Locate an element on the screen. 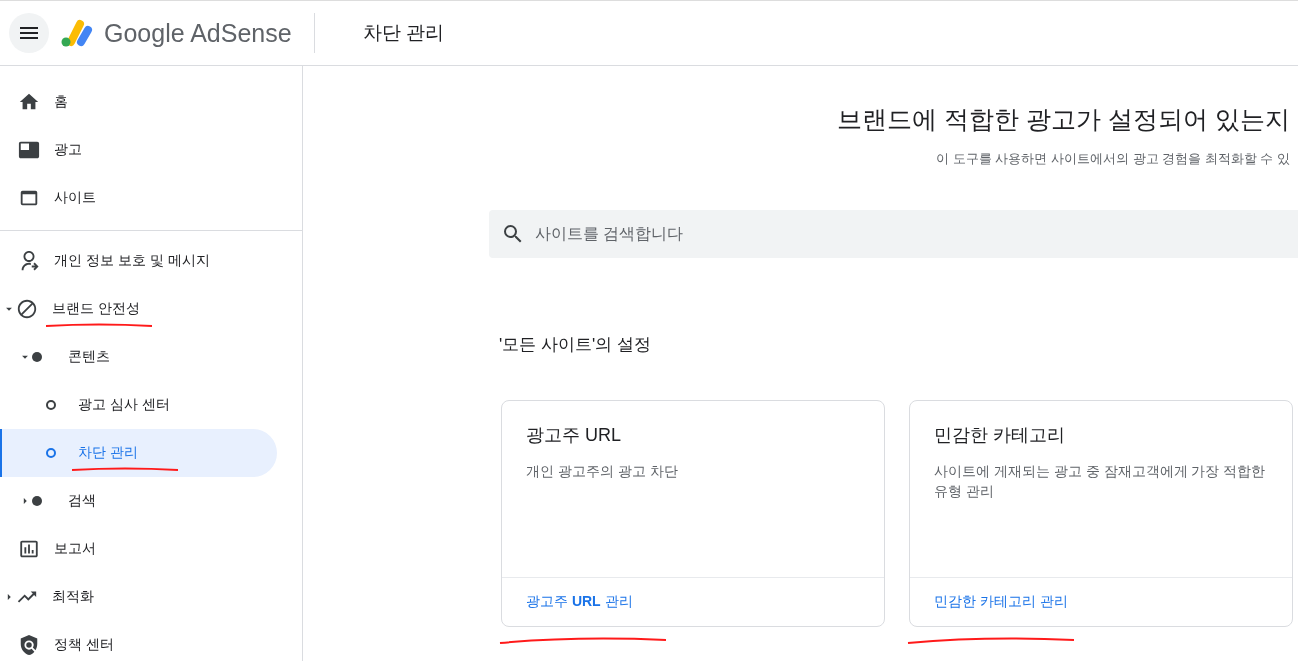  card-link: 광고주 URL 관리 is located at coordinates (579, 602).